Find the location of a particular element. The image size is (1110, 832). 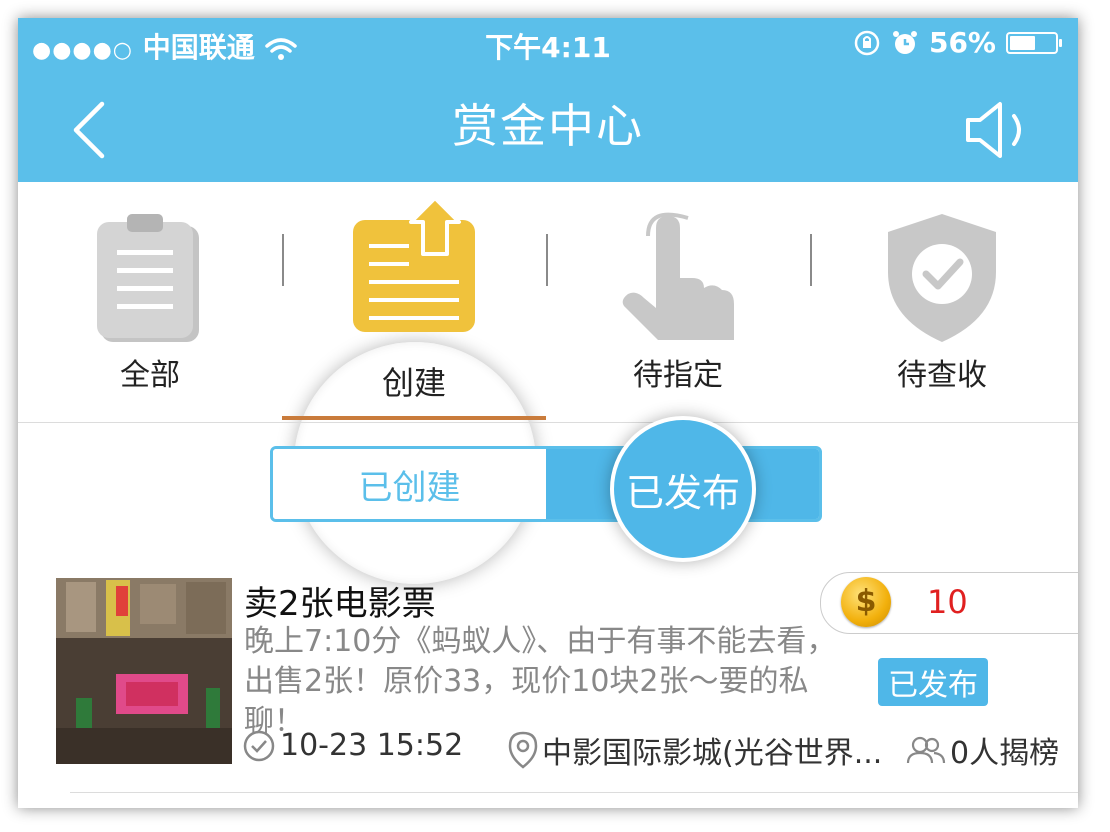

mall-photo-image is located at coordinates (144, 671).